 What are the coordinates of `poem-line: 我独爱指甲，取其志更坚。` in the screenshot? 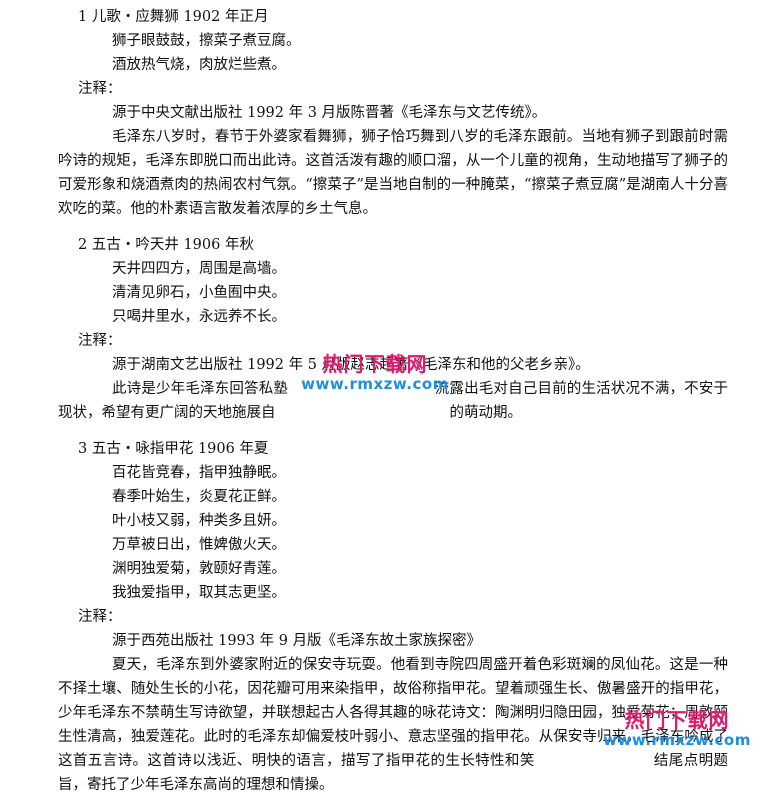 It's located at (199, 593).